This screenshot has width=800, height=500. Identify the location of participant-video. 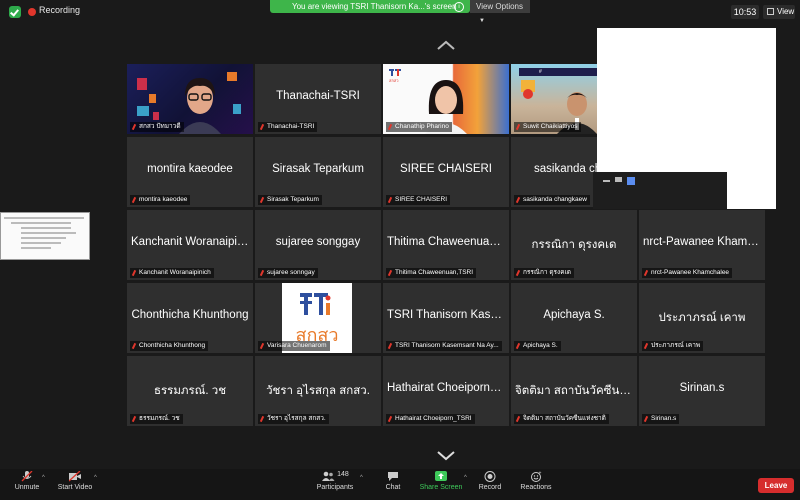
(200, 106).